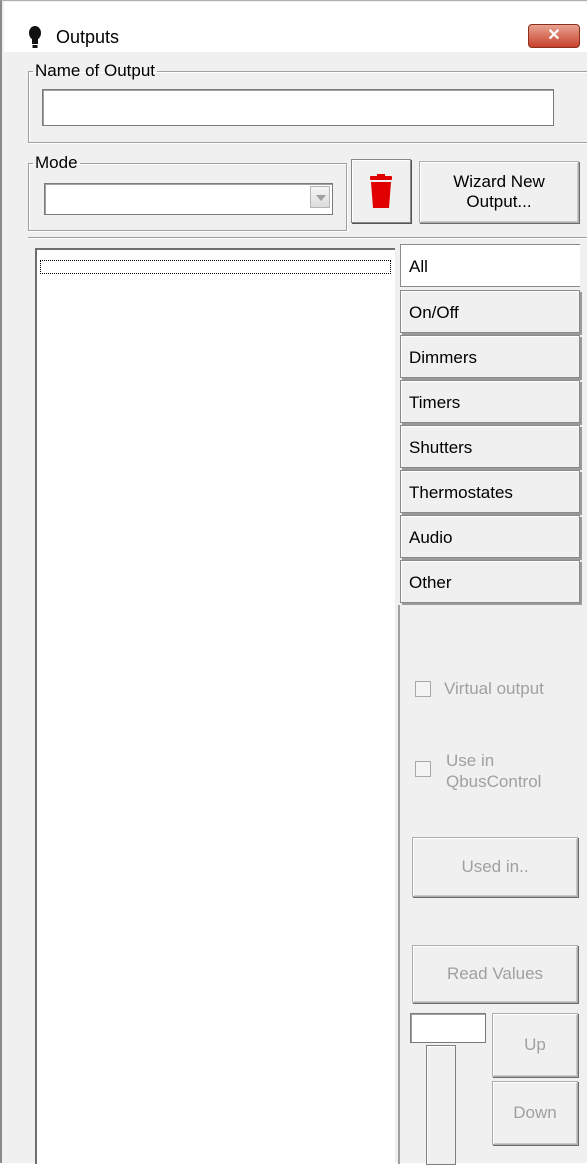  Describe the element at coordinates (435, 402) in the screenshot. I see `tab-label: Timers` at that location.